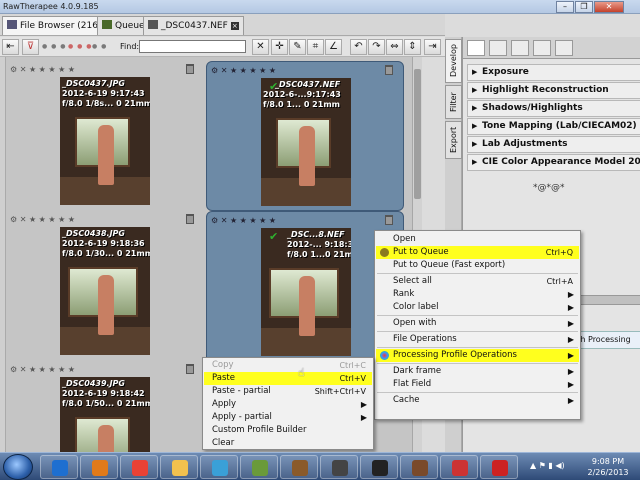 Image resolution: width=640 pixels, height=480 pixels. What do you see at coordinates (299, 467) in the screenshot?
I see `book-app-taskbar-button` at bounding box center [299, 467].